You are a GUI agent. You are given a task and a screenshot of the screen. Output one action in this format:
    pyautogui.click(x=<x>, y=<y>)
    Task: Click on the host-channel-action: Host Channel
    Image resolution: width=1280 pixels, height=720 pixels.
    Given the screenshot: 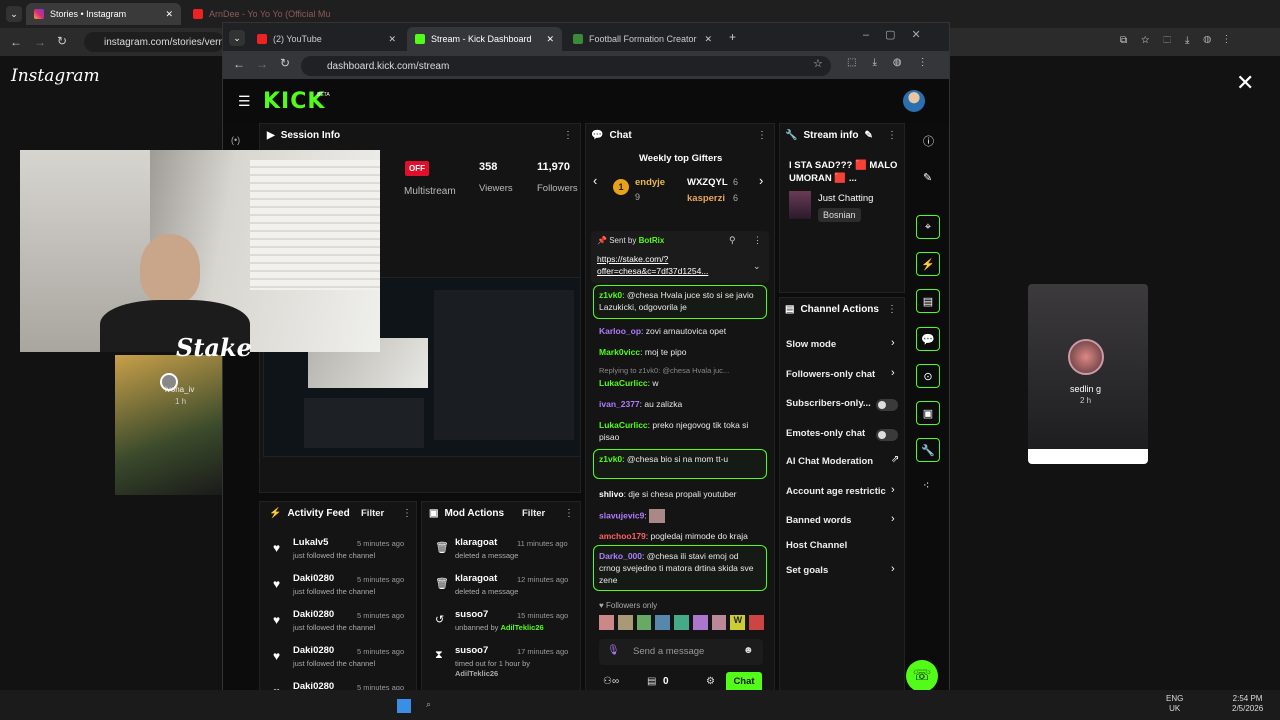 What is the action you would take?
    pyautogui.click(x=816, y=545)
    